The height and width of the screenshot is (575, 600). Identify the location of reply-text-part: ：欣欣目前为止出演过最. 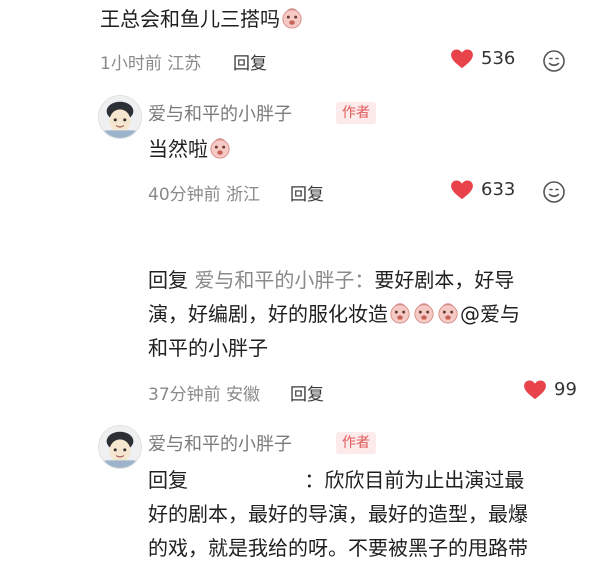
(414, 480).